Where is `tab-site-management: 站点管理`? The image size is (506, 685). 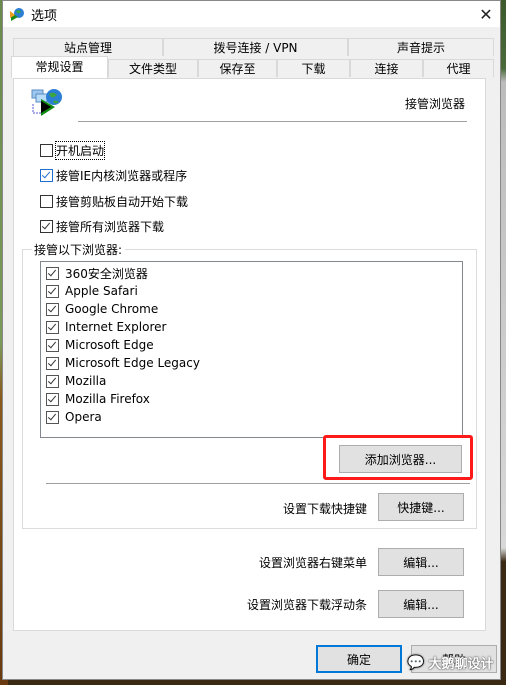 tab-site-management: 站点管理 is located at coordinates (88, 47).